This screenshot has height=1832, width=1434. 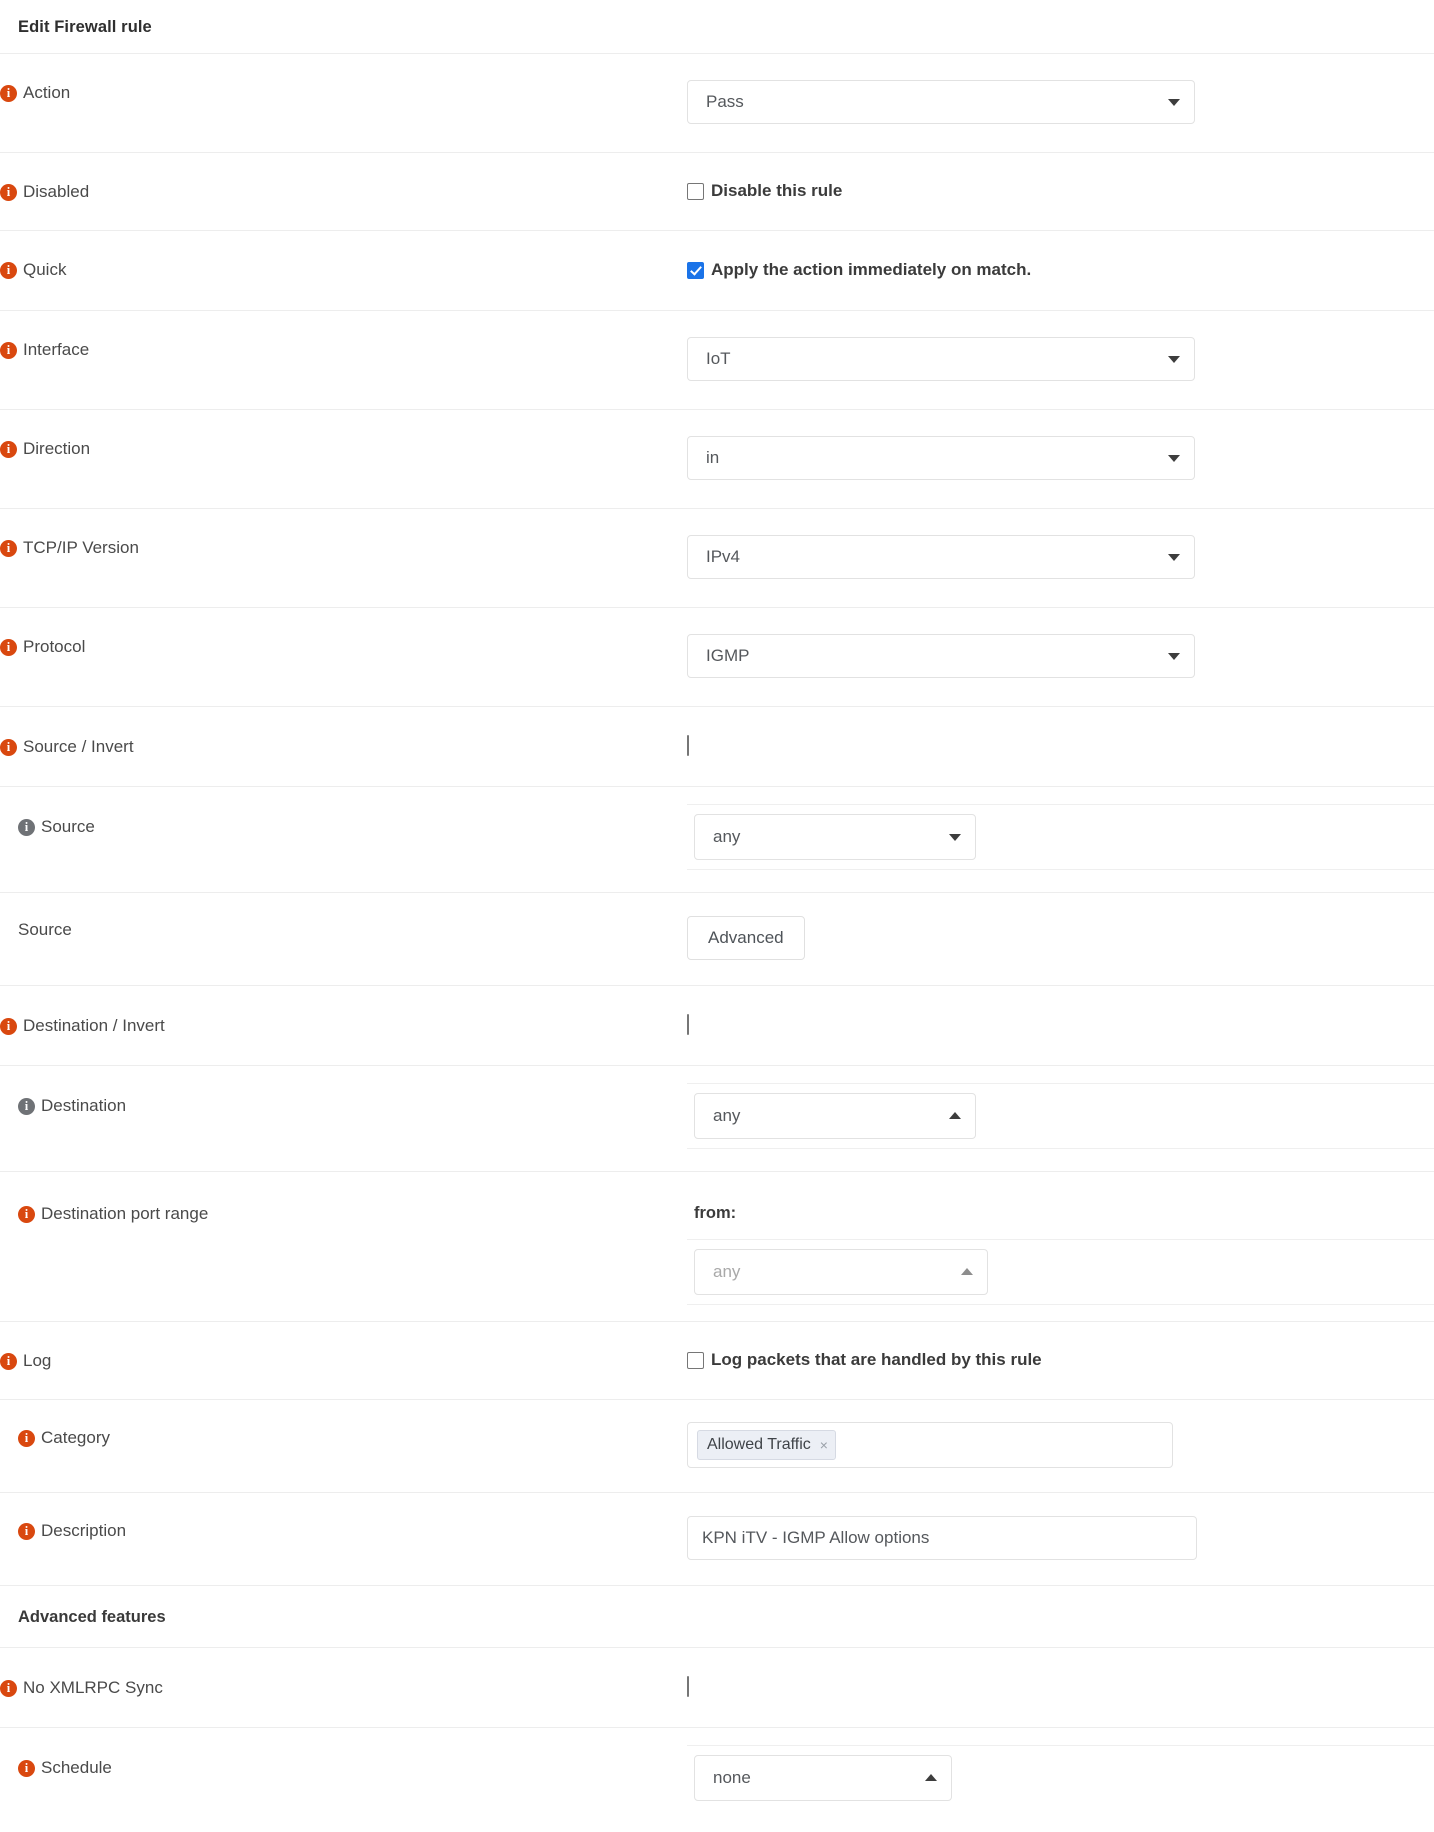 What do you see at coordinates (45, 929) in the screenshot?
I see `label-source-advanced: Source` at bounding box center [45, 929].